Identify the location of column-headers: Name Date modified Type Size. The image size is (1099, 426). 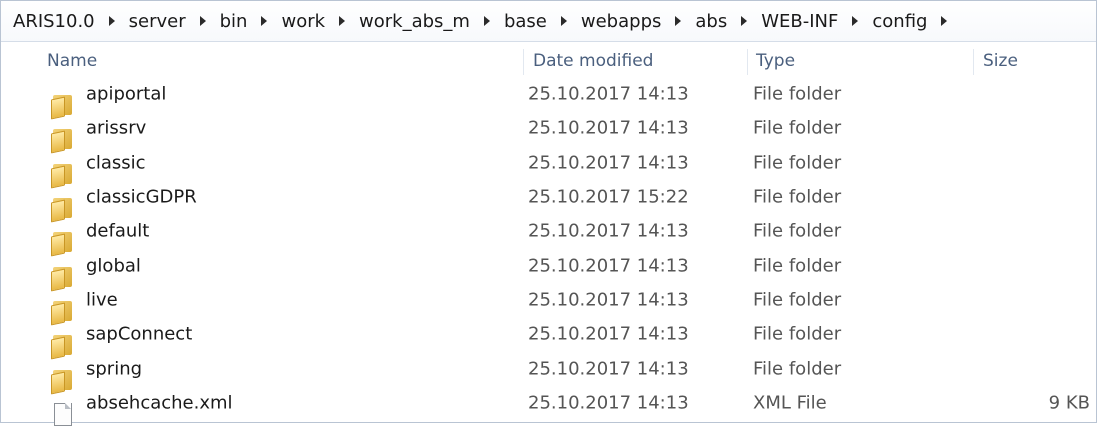
(548, 63).